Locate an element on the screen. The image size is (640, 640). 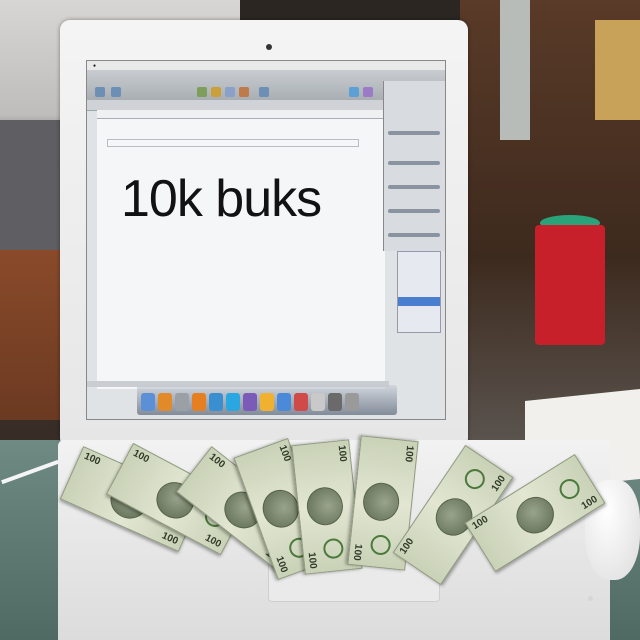
vlc-icon is located at coordinates (199, 402).